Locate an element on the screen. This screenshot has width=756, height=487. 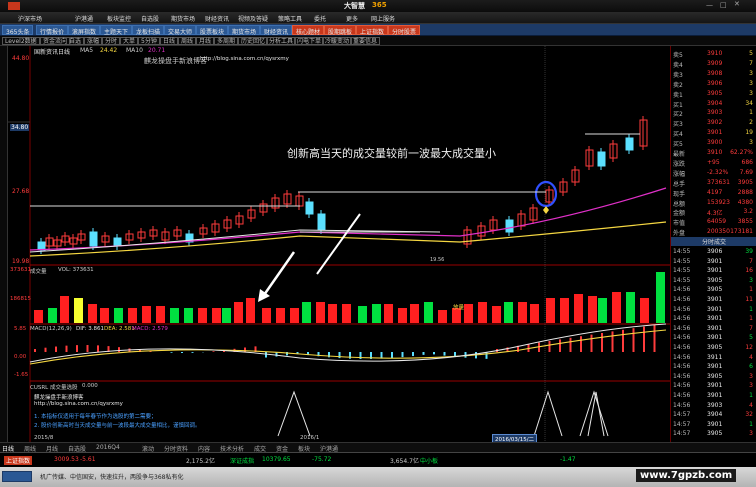
subtool-button: 分时 is located at coordinates (111, 41).